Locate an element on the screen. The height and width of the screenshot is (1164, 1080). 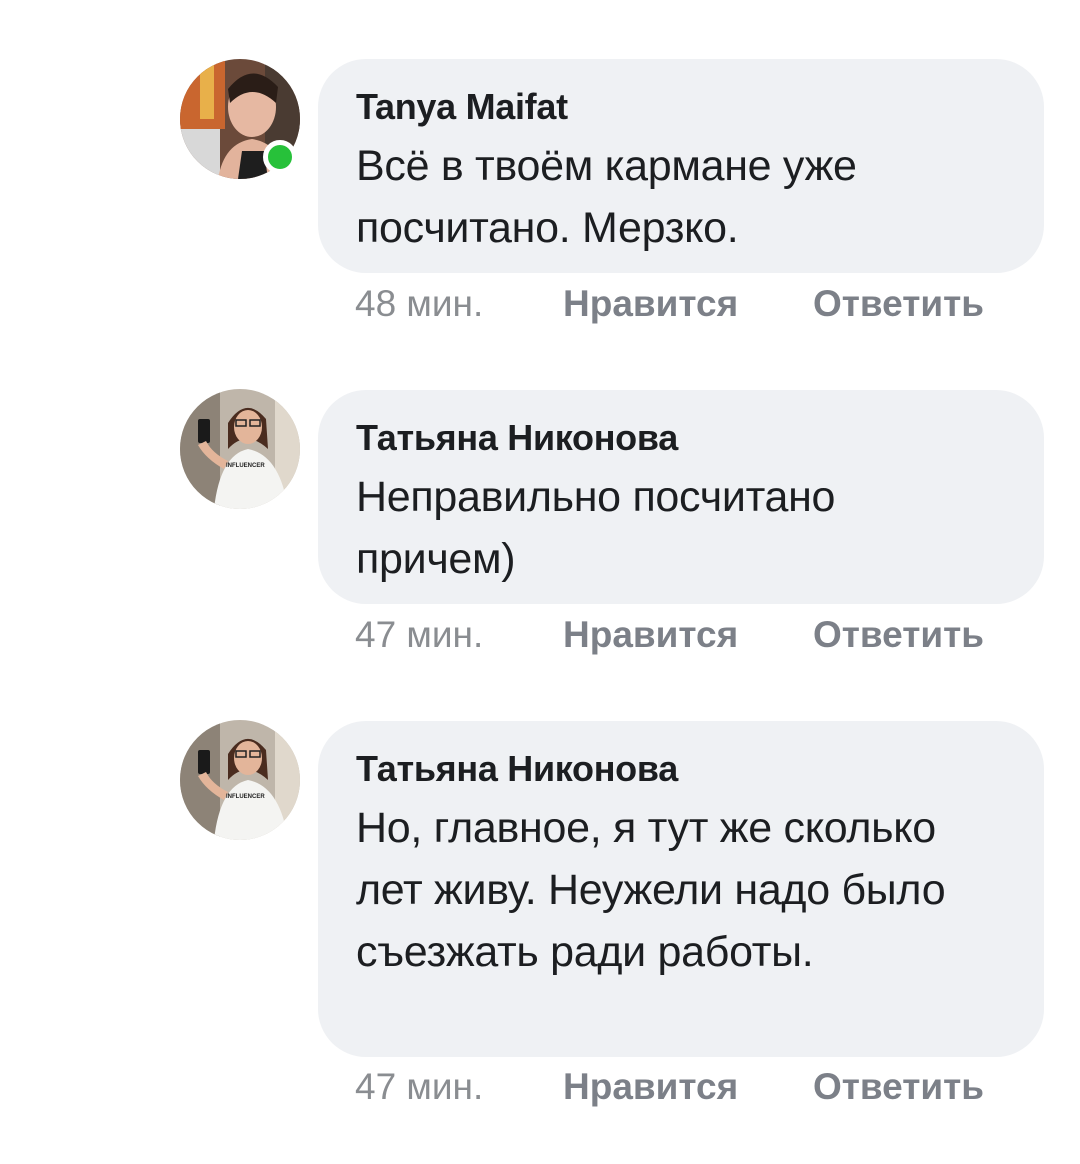
comment-author: Tanya Maifat is located at coordinates (680, 107).